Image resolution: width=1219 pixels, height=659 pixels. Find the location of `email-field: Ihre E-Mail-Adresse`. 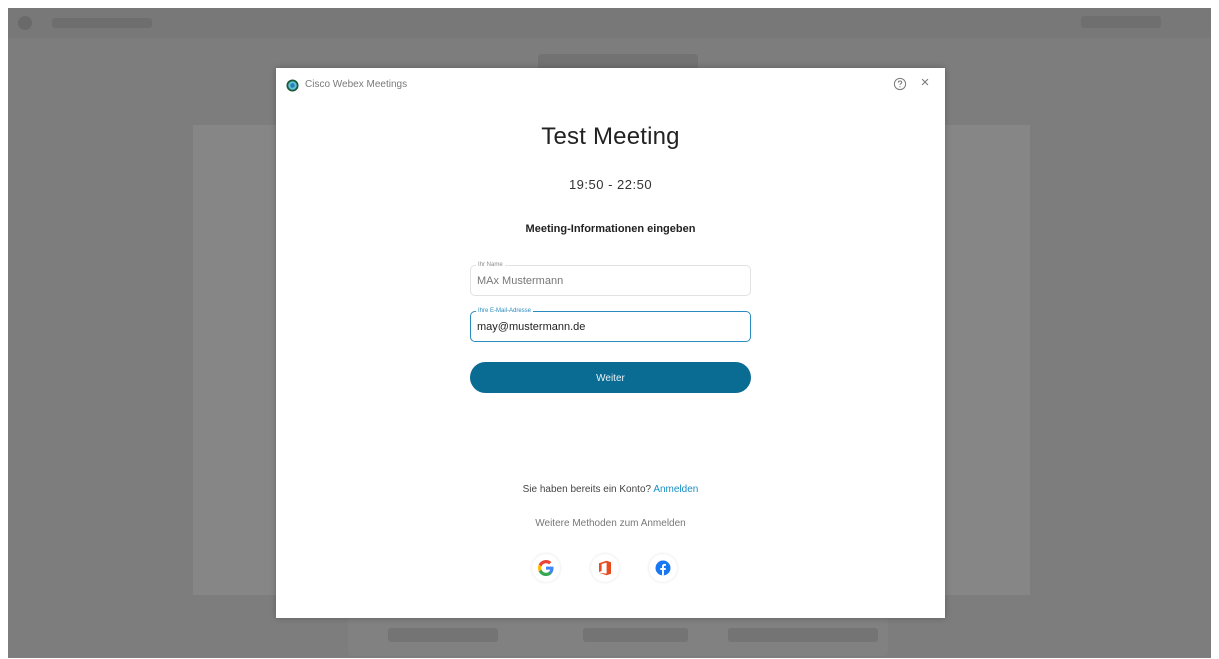

email-field: Ihre E-Mail-Adresse is located at coordinates (610, 325).